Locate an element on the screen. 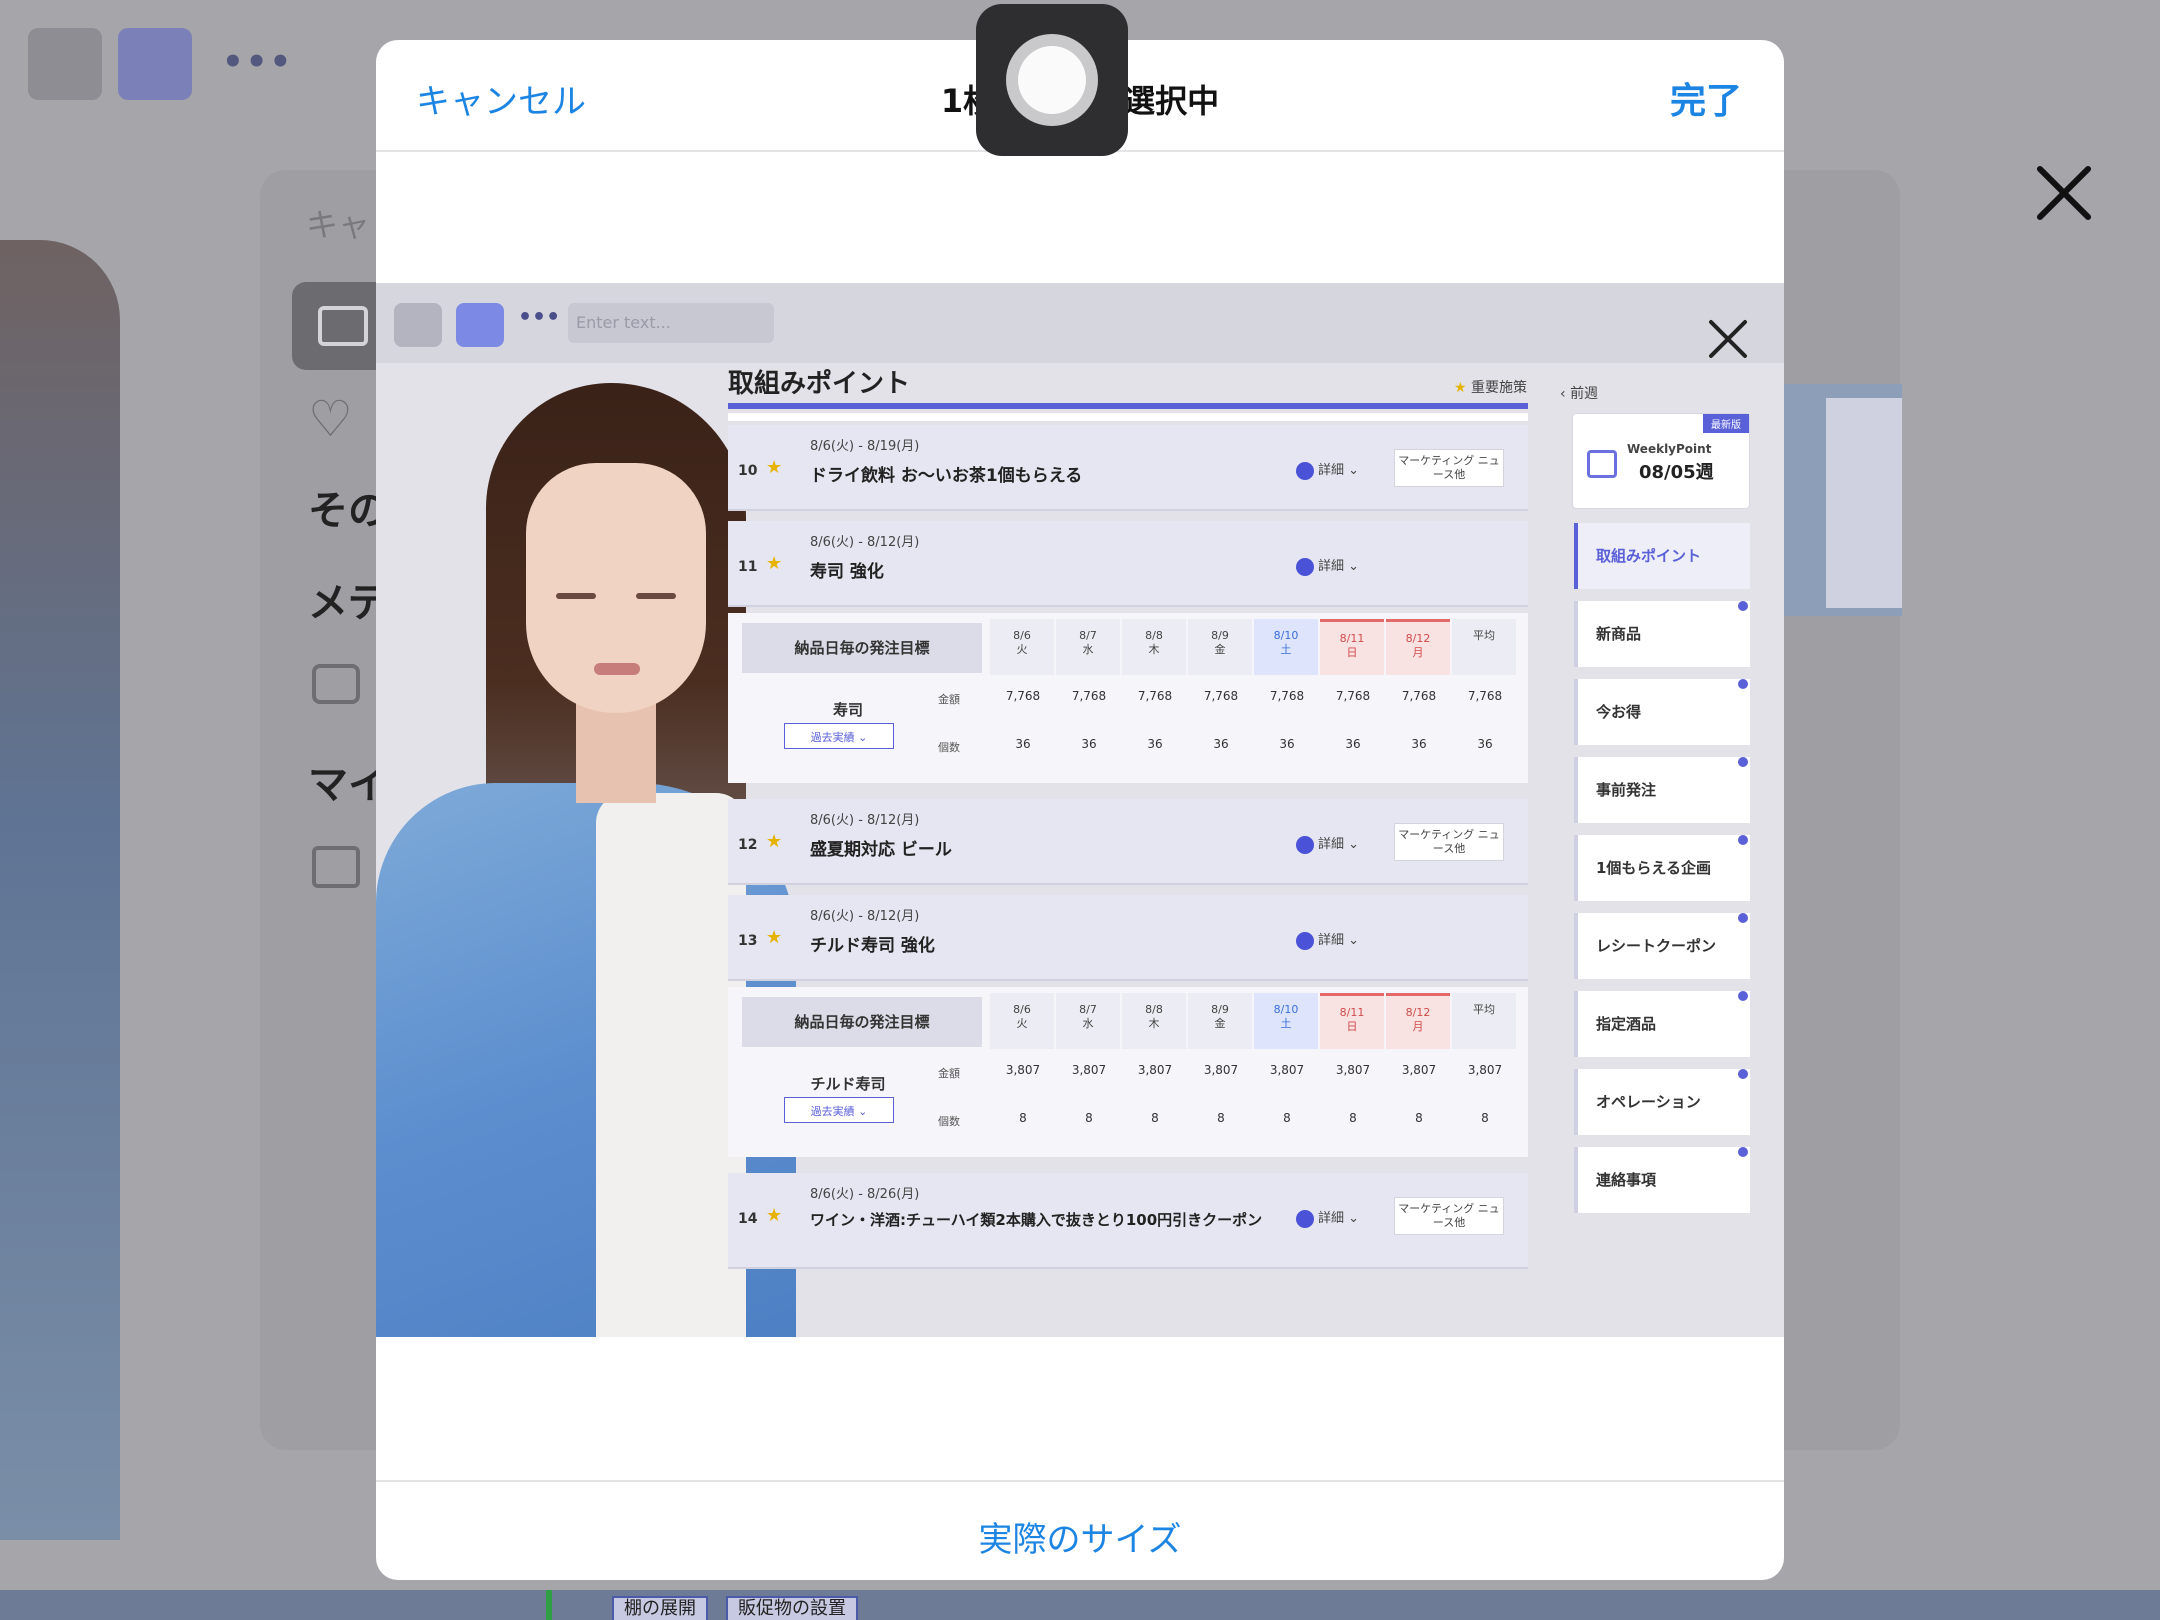  list-item: 13 ★ 8/6(火) - 8/12(月) チルド寿司 強化 詳細 ⌄ is located at coordinates (1128, 938).